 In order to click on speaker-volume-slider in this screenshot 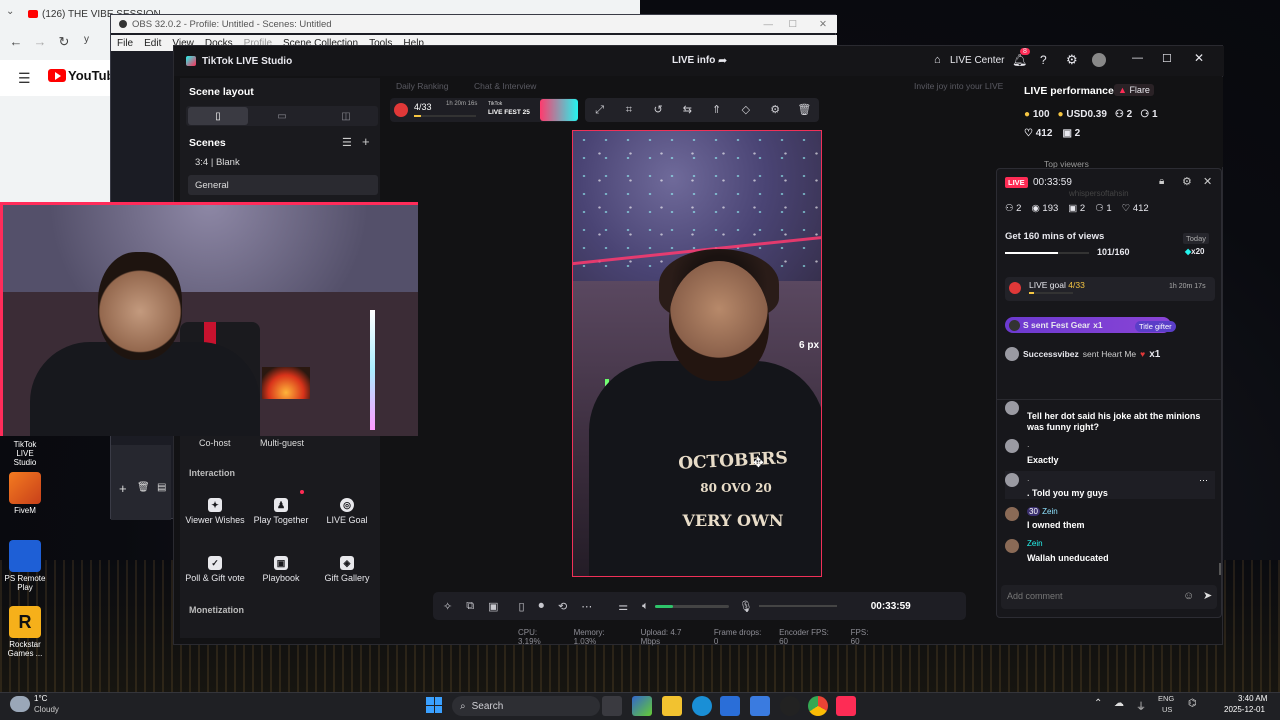, I will do `click(691, 606)`.